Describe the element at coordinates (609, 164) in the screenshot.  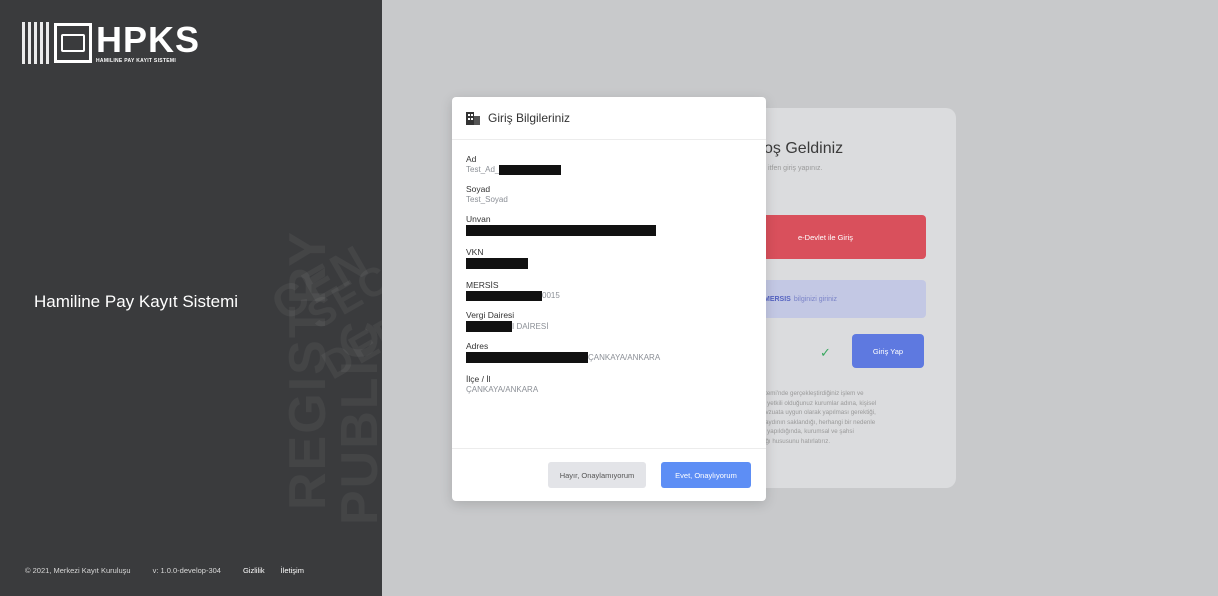
I see `field-ad: Ad Test_Ad_` at that location.